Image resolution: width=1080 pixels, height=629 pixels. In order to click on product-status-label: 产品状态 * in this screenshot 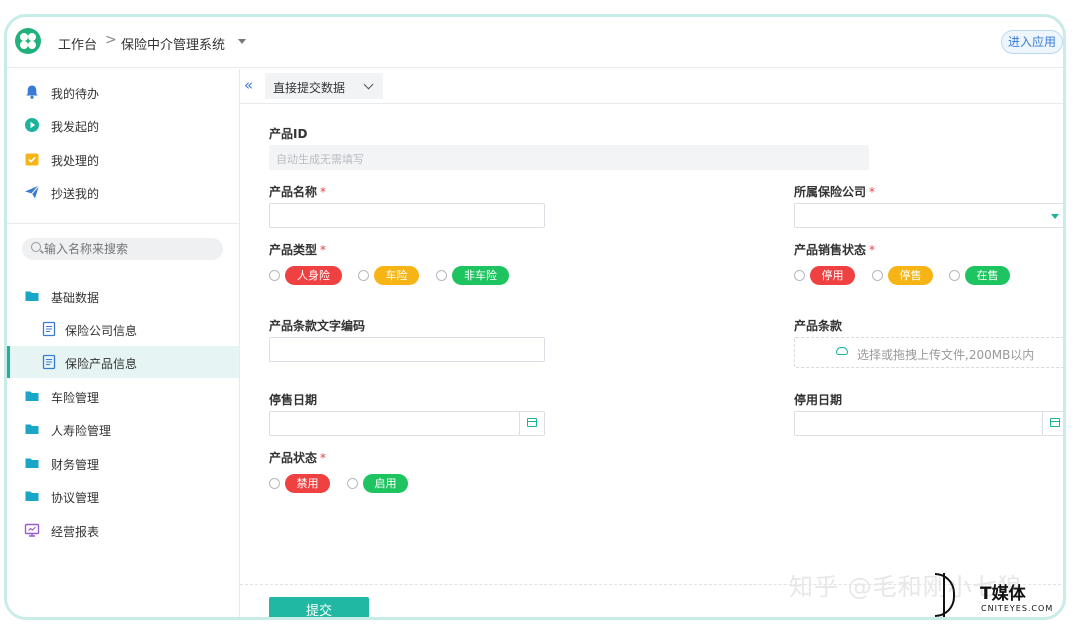, I will do `click(298, 458)`.